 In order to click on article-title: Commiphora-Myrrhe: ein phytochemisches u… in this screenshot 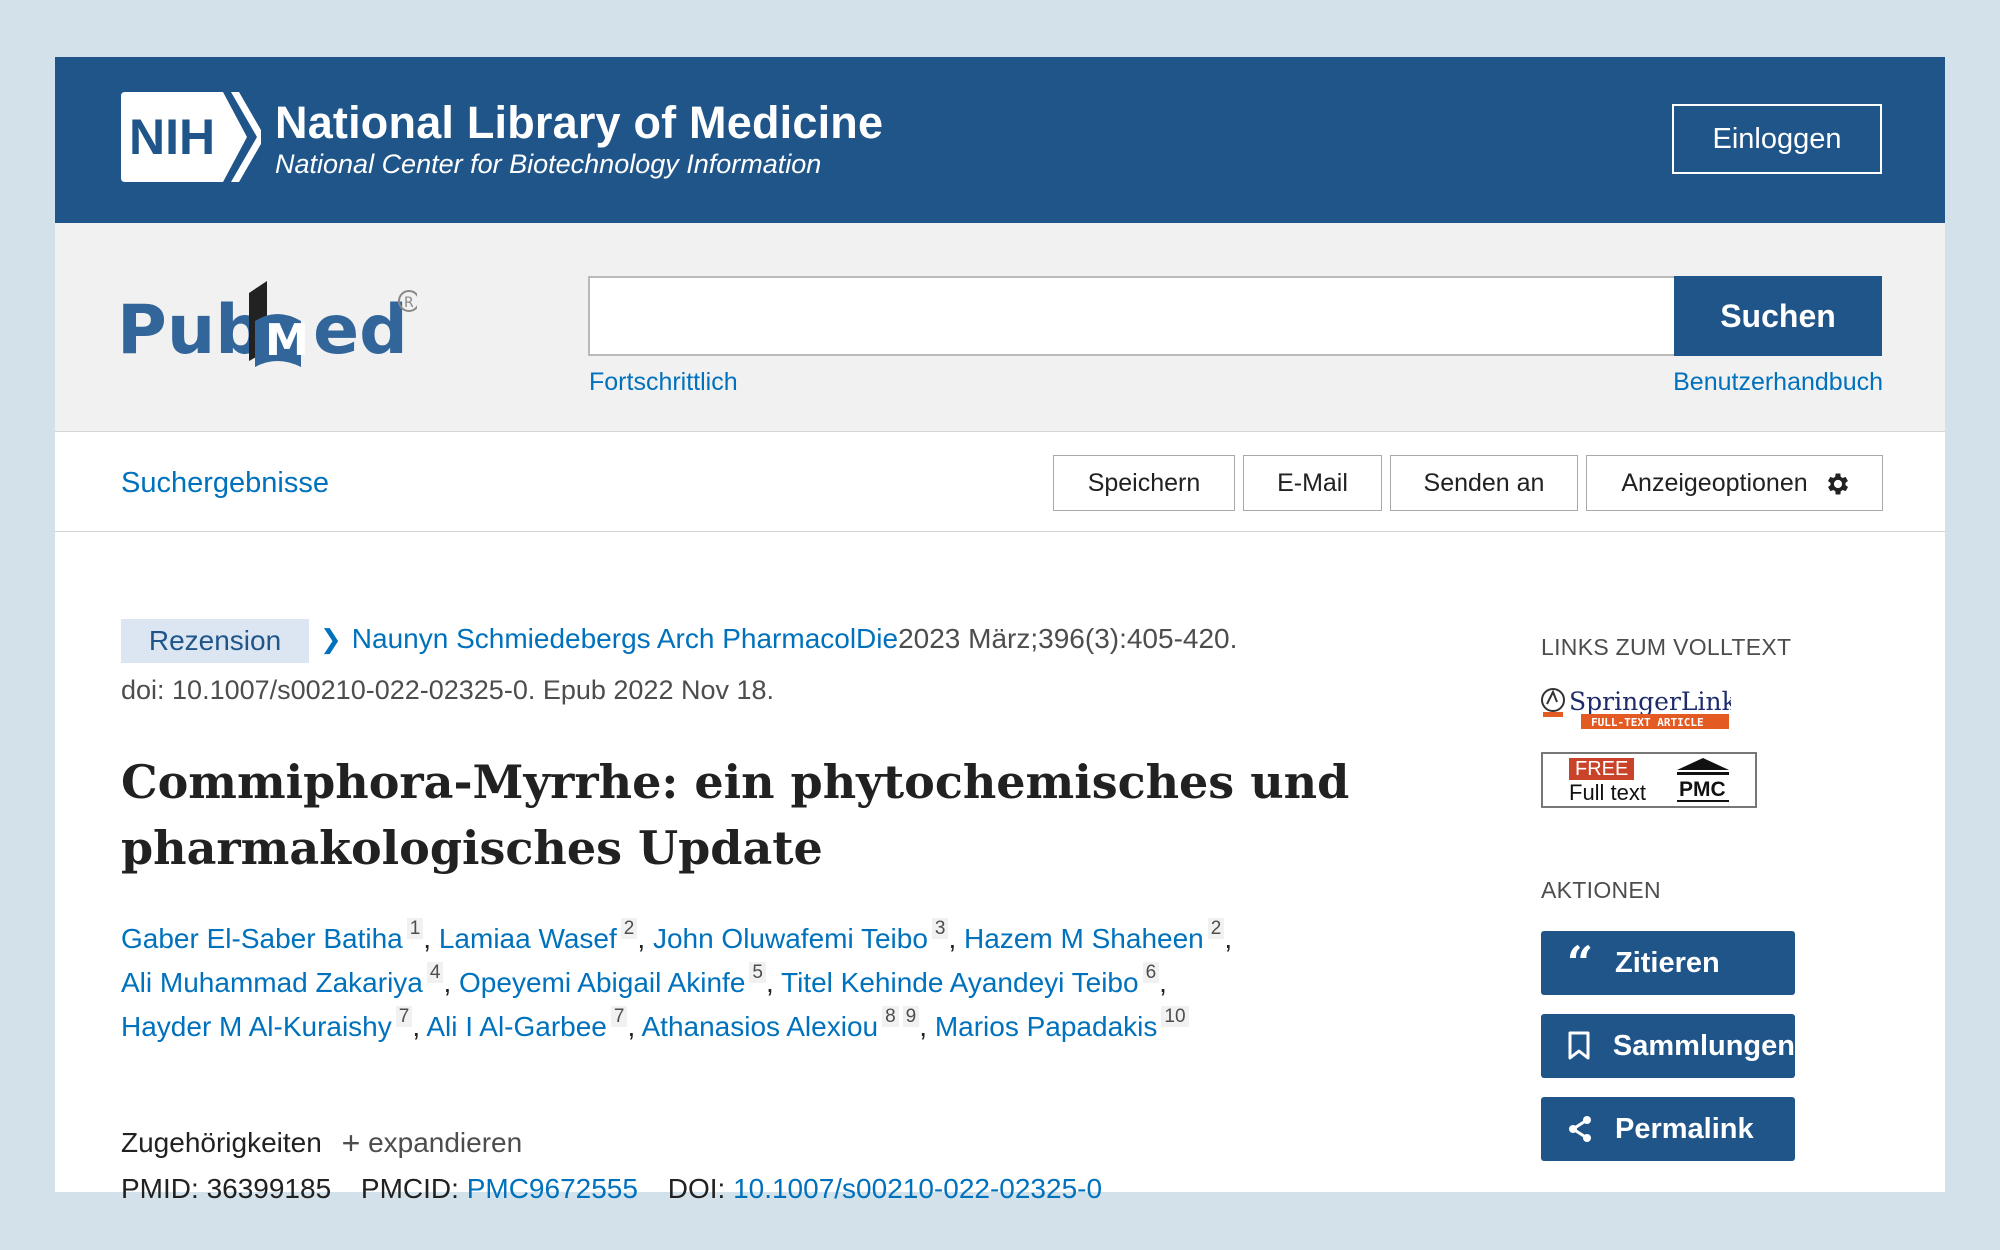, I will do `click(735, 815)`.